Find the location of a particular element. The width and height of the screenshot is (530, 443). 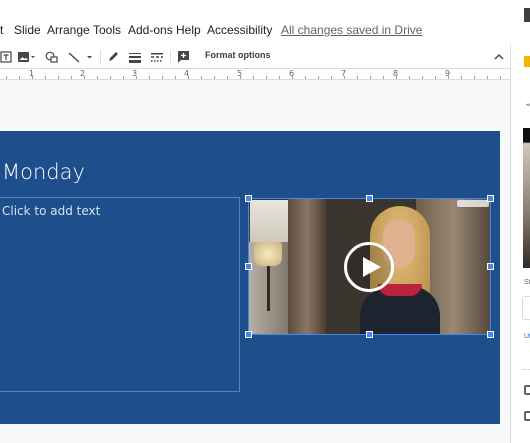

resize-handle-bottom-left is located at coordinates (248, 334).